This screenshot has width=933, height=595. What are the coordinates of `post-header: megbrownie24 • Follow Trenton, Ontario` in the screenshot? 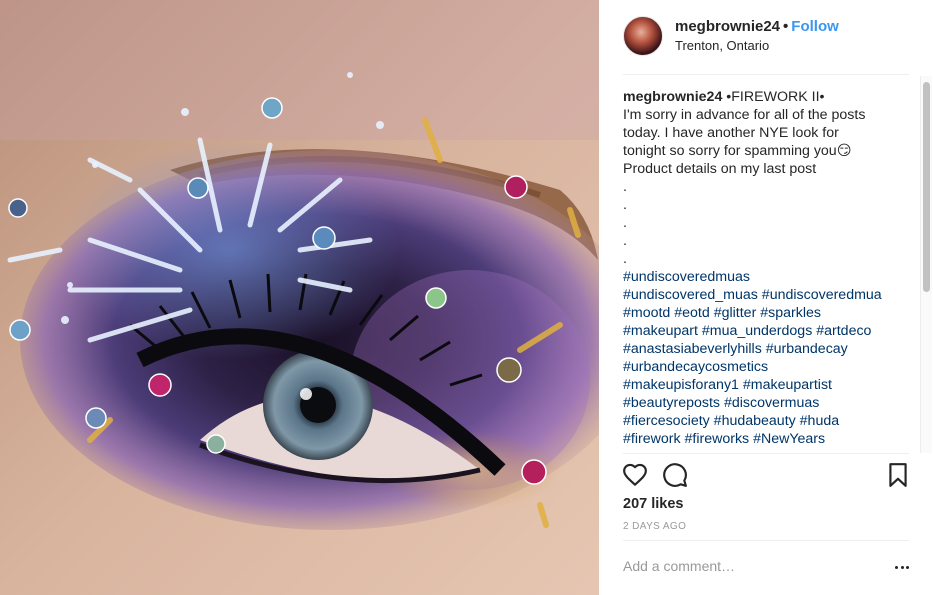 It's located at (766, 37).